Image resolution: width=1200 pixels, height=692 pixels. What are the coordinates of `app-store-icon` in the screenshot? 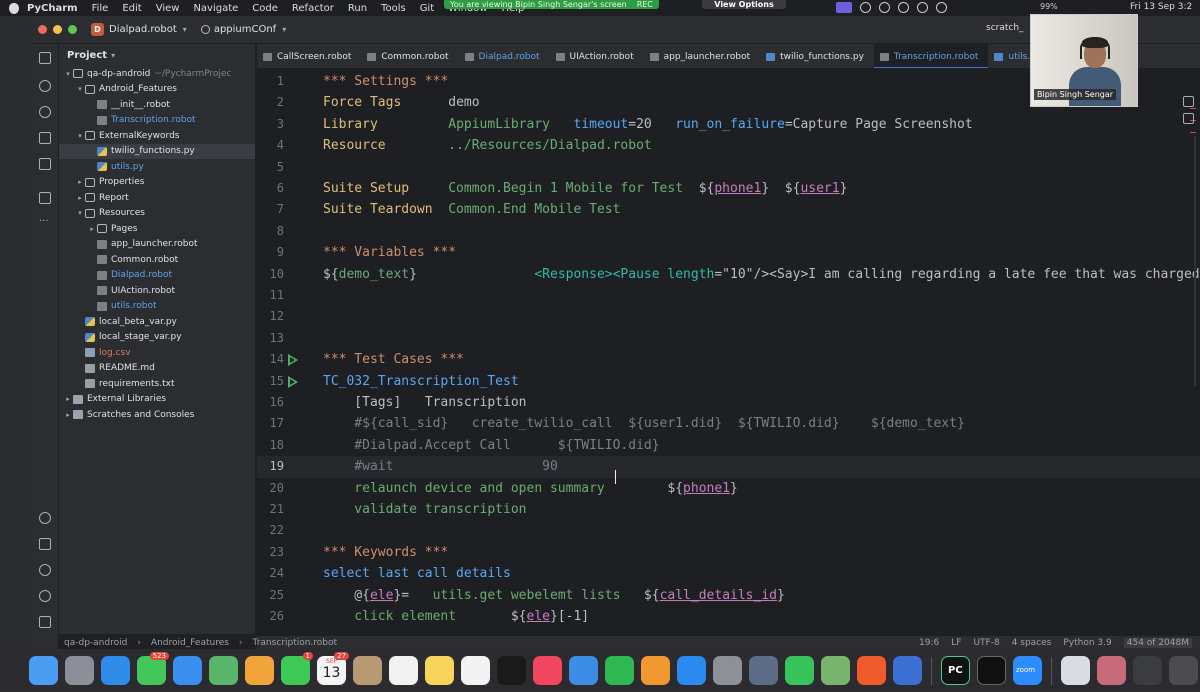 It's located at (691, 670).